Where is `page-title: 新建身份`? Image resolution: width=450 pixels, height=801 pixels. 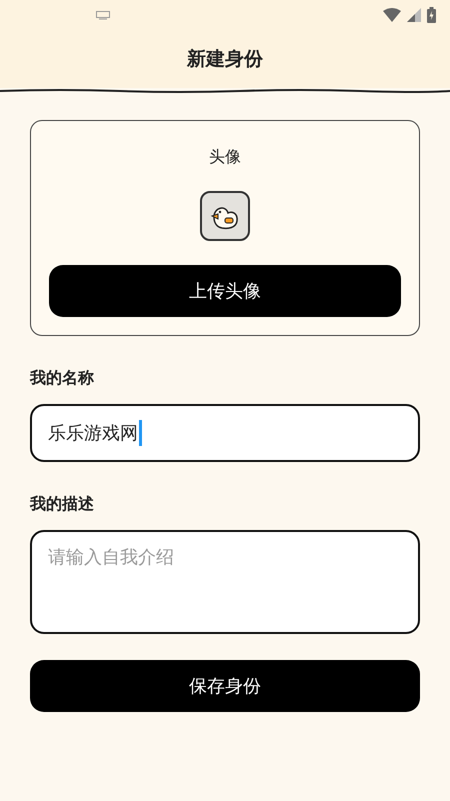
page-title: 新建身份 is located at coordinates (225, 59).